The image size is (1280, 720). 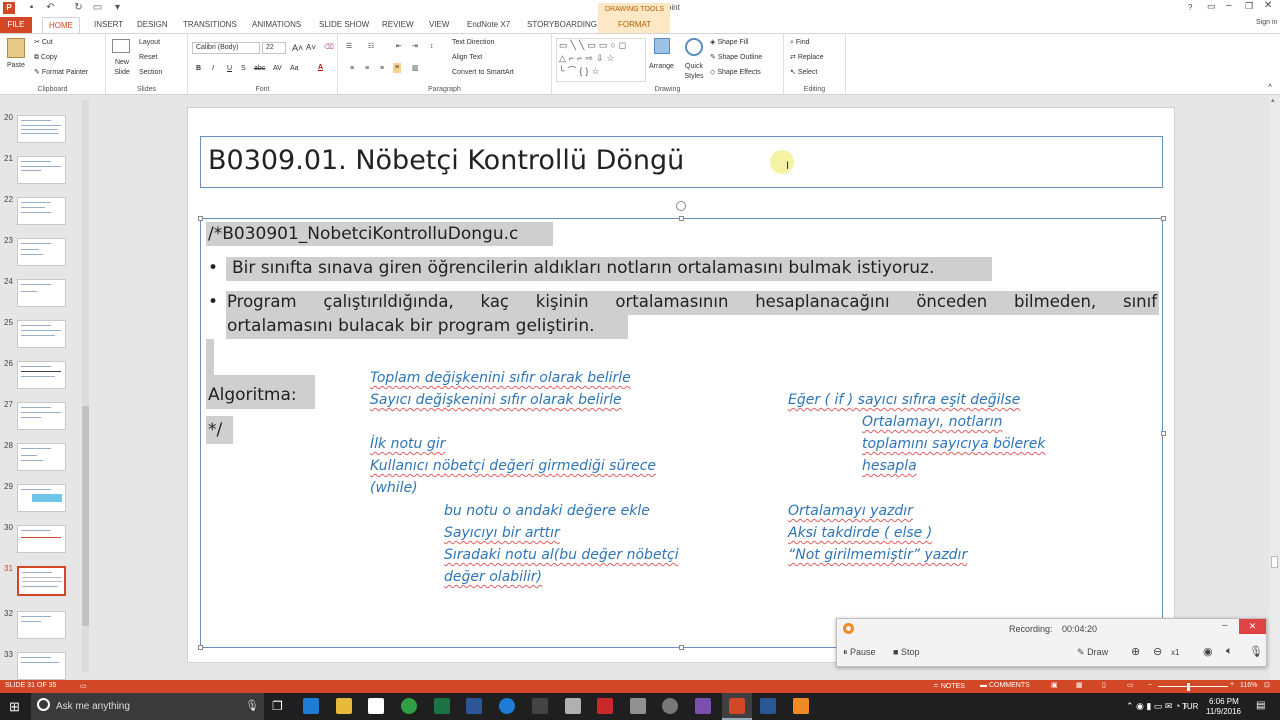 What do you see at coordinates (274, 48) in the screenshot?
I see `font-size-select: 22` at bounding box center [274, 48].